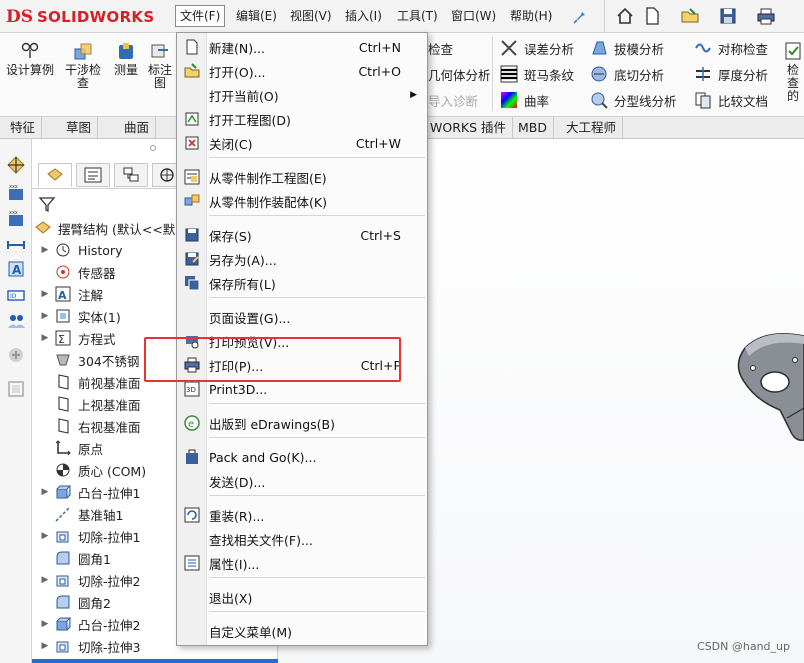 This screenshot has height=663, width=804. What do you see at coordinates (90, 536) in the screenshot?
I see `tree-item: ▶ 切除-拉伸1` at bounding box center [90, 536].